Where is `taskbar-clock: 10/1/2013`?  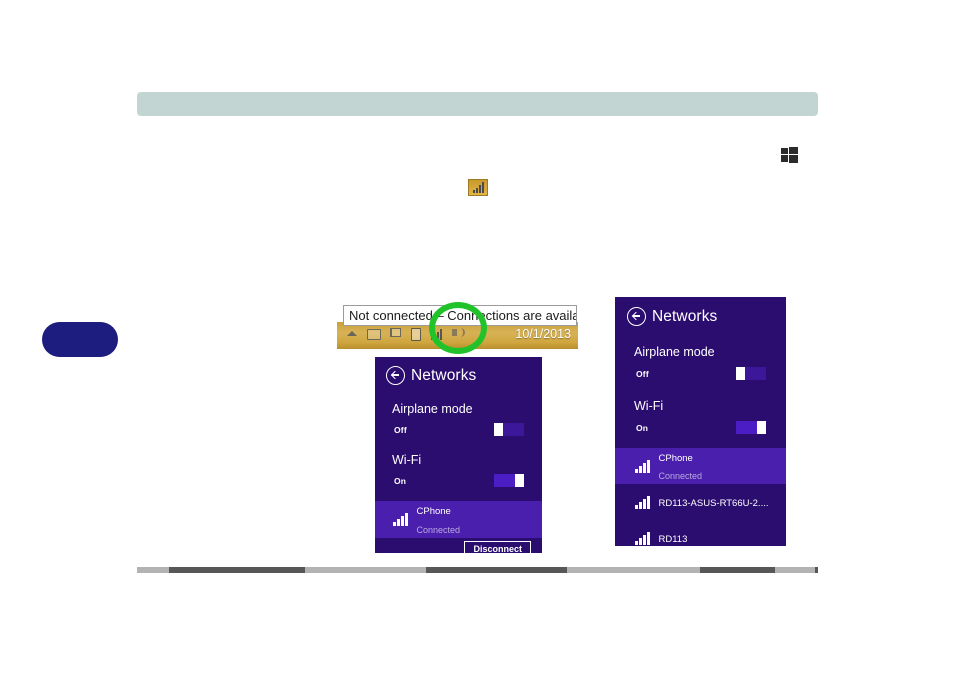 taskbar-clock: 10/1/2013 is located at coordinates (543, 334).